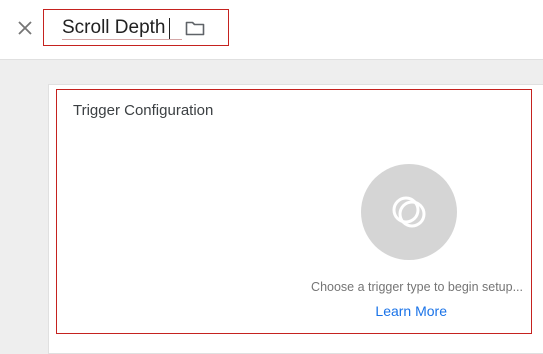 The image size is (543, 354). What do you see at coordinates (143, 110) in the screenshot?
I see `card-title: Trigger Configuration` at bounding box center [143, 110].